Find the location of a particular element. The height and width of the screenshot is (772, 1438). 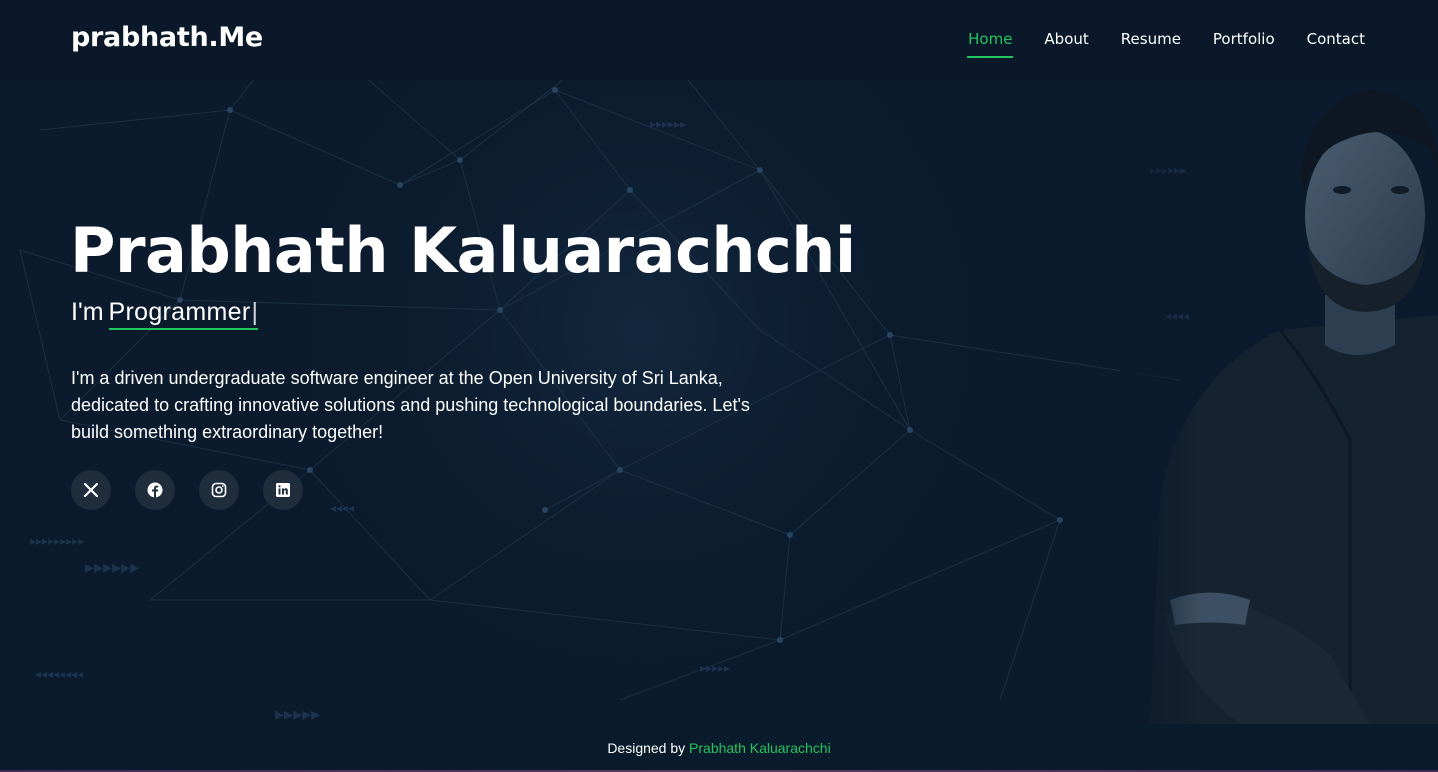

social-link-instagram is located at coordinates (219, 490).